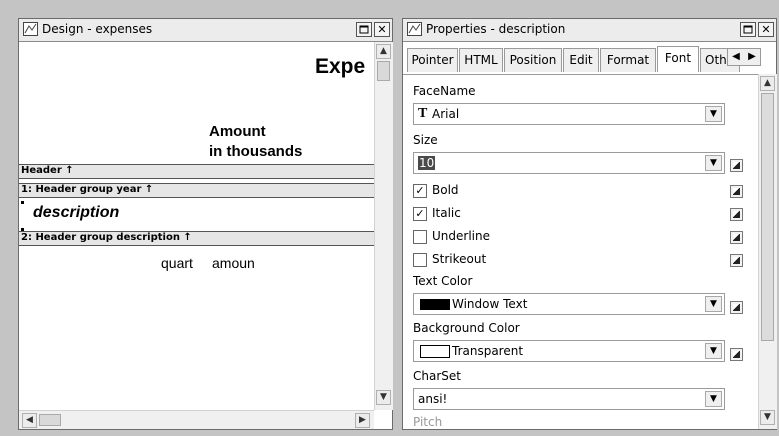 This screenshot has width=779, height=436. Describe the element at coordinates (569, 399) in the screenshot. I see `charset-select: ansi! ▼` at that location.